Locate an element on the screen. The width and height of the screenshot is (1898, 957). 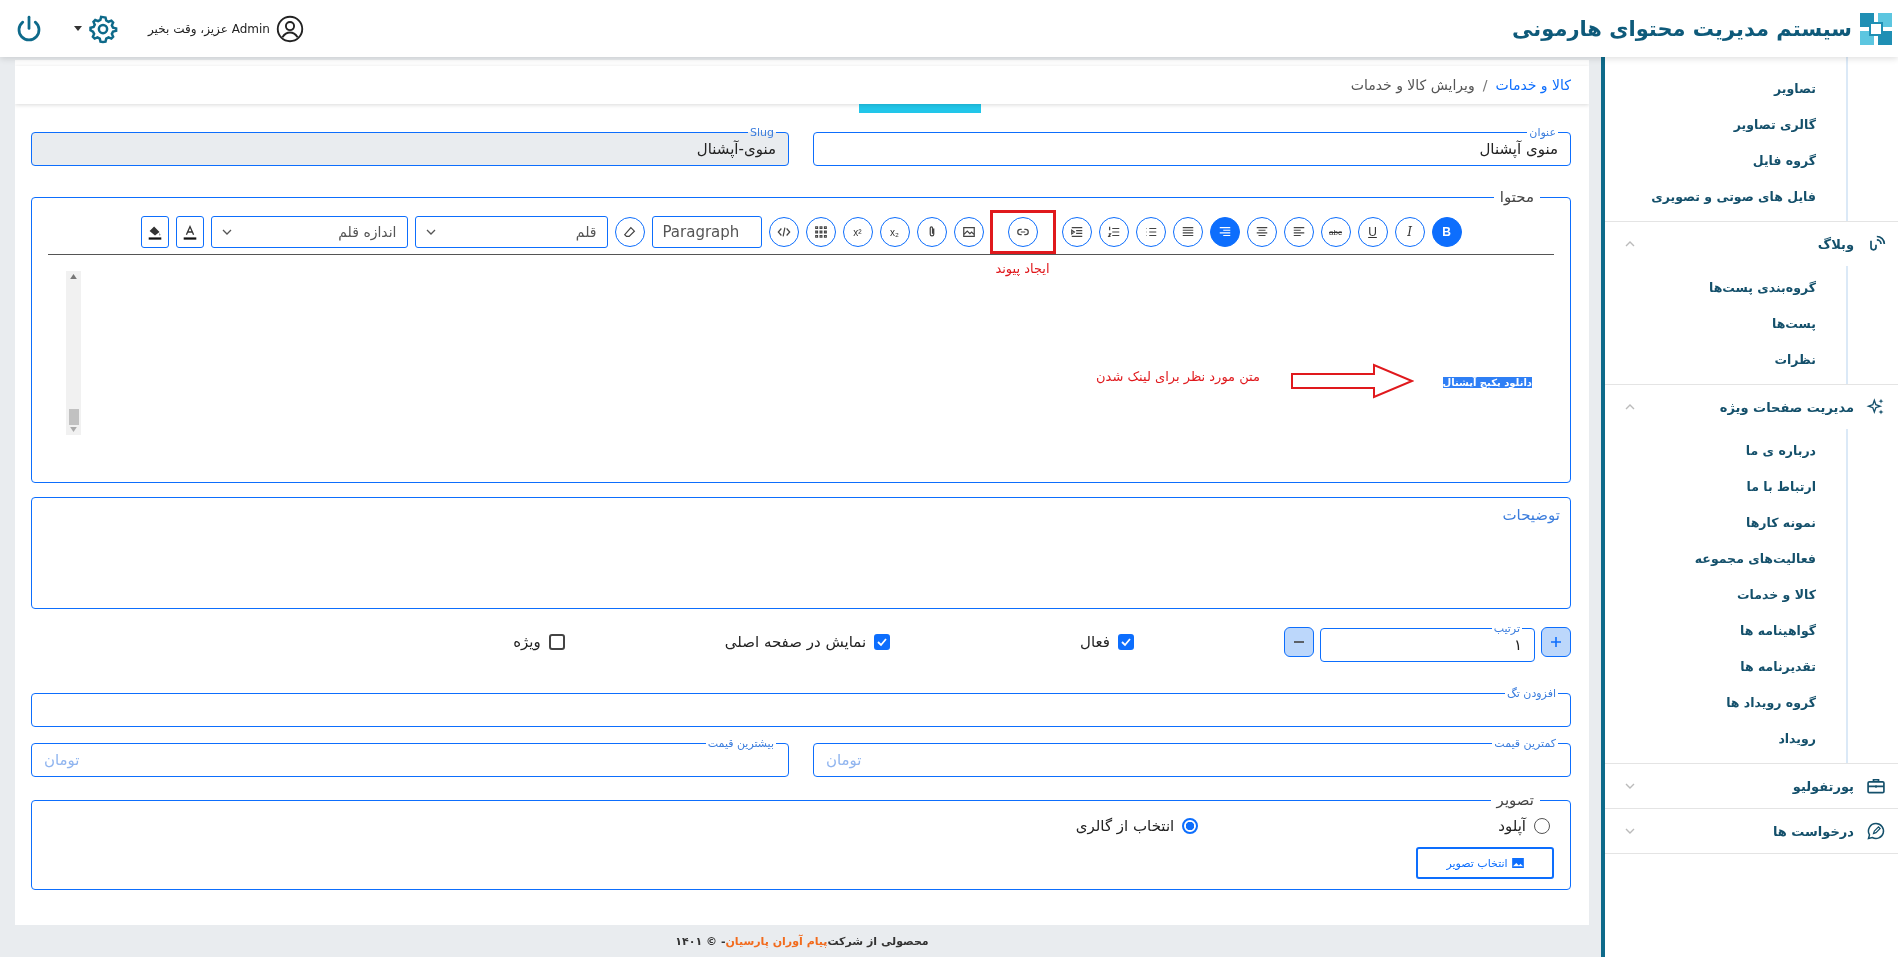
field-label: افزودن تگ is located at coordinates (1531, 693).